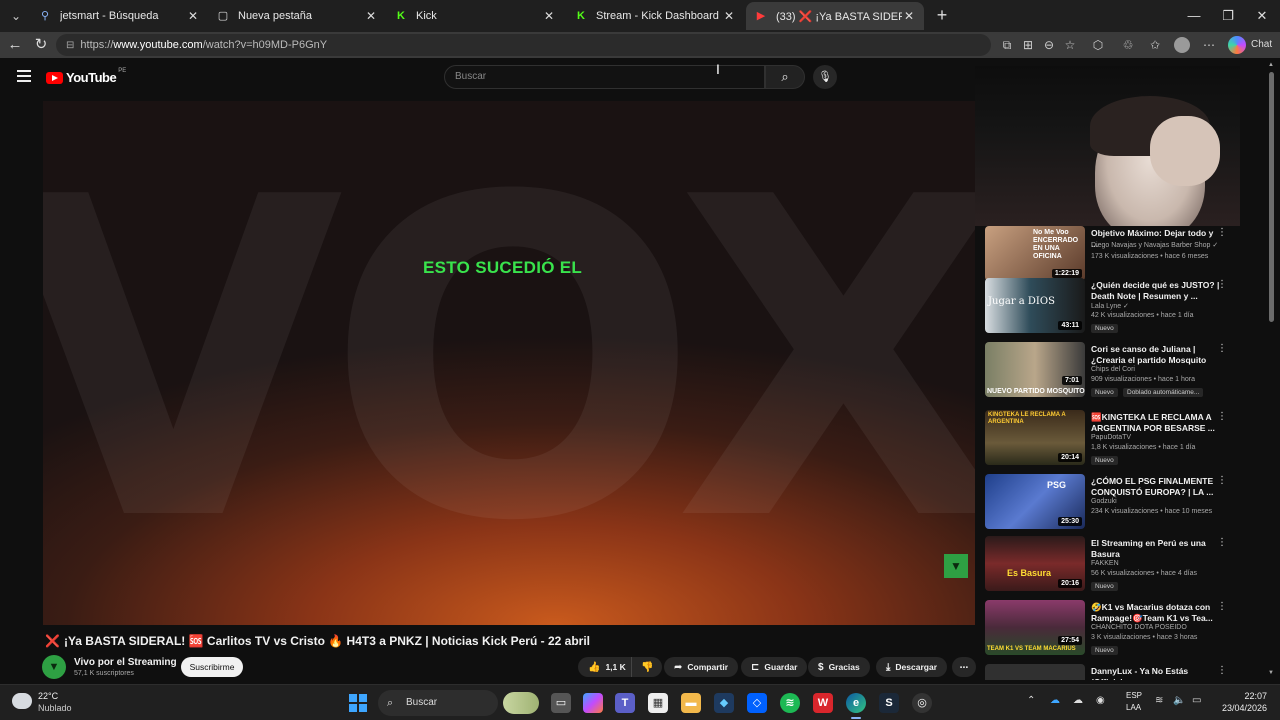  I want to click on subscribe-button: Suscribirme, so click(212, 667).